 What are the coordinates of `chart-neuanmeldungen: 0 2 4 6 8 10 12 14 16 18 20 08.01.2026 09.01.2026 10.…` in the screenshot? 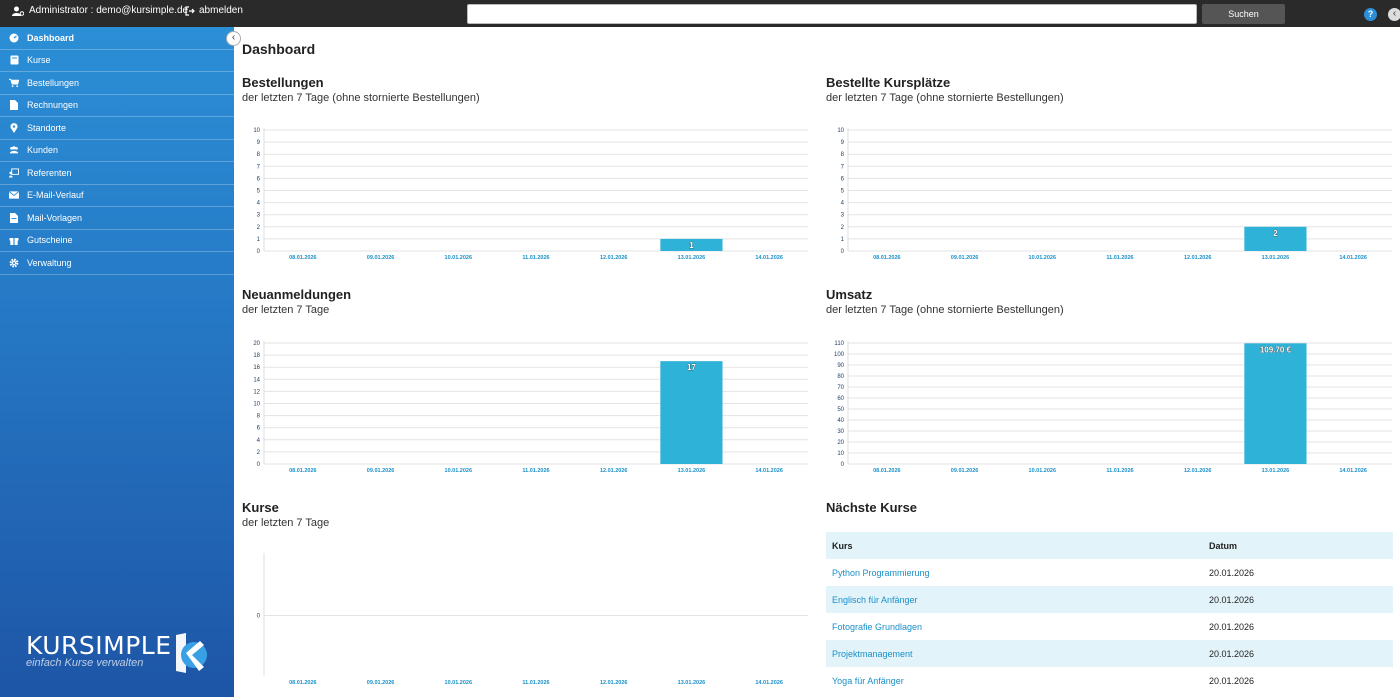 It's located at (526, 407).